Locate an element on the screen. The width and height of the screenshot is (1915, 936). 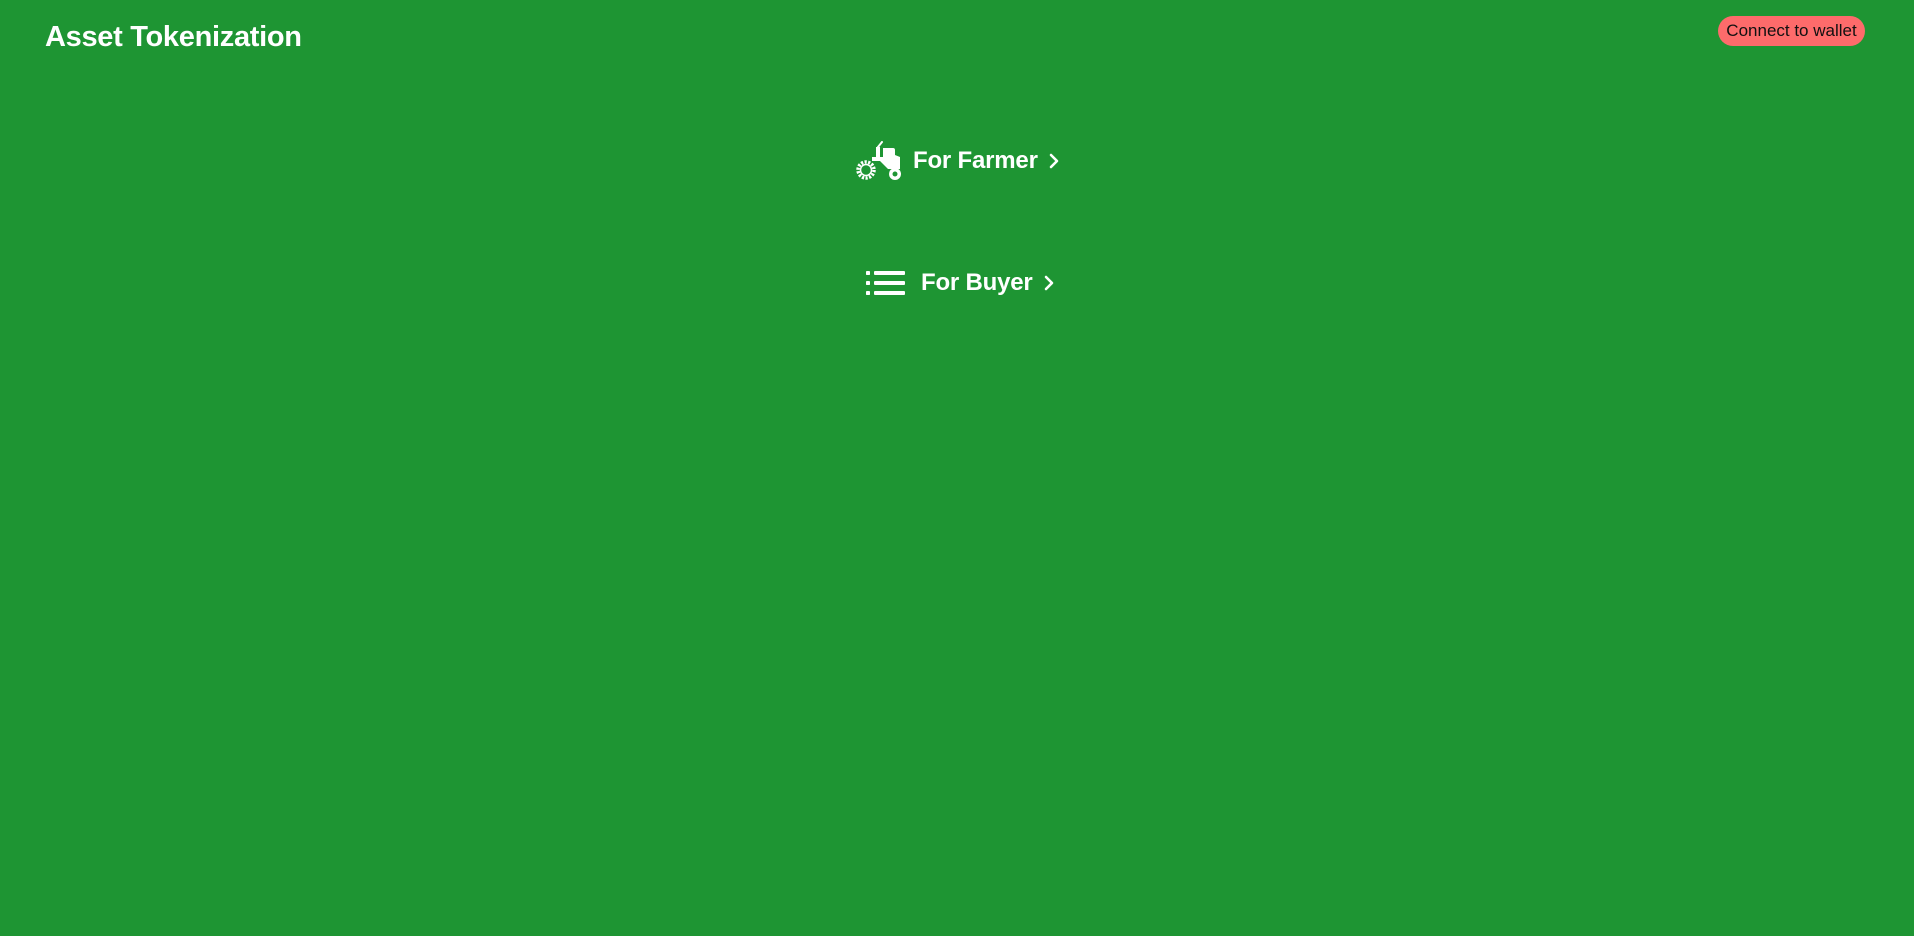
app-title: Asset Tokenization is located at coordinates (173, 37).